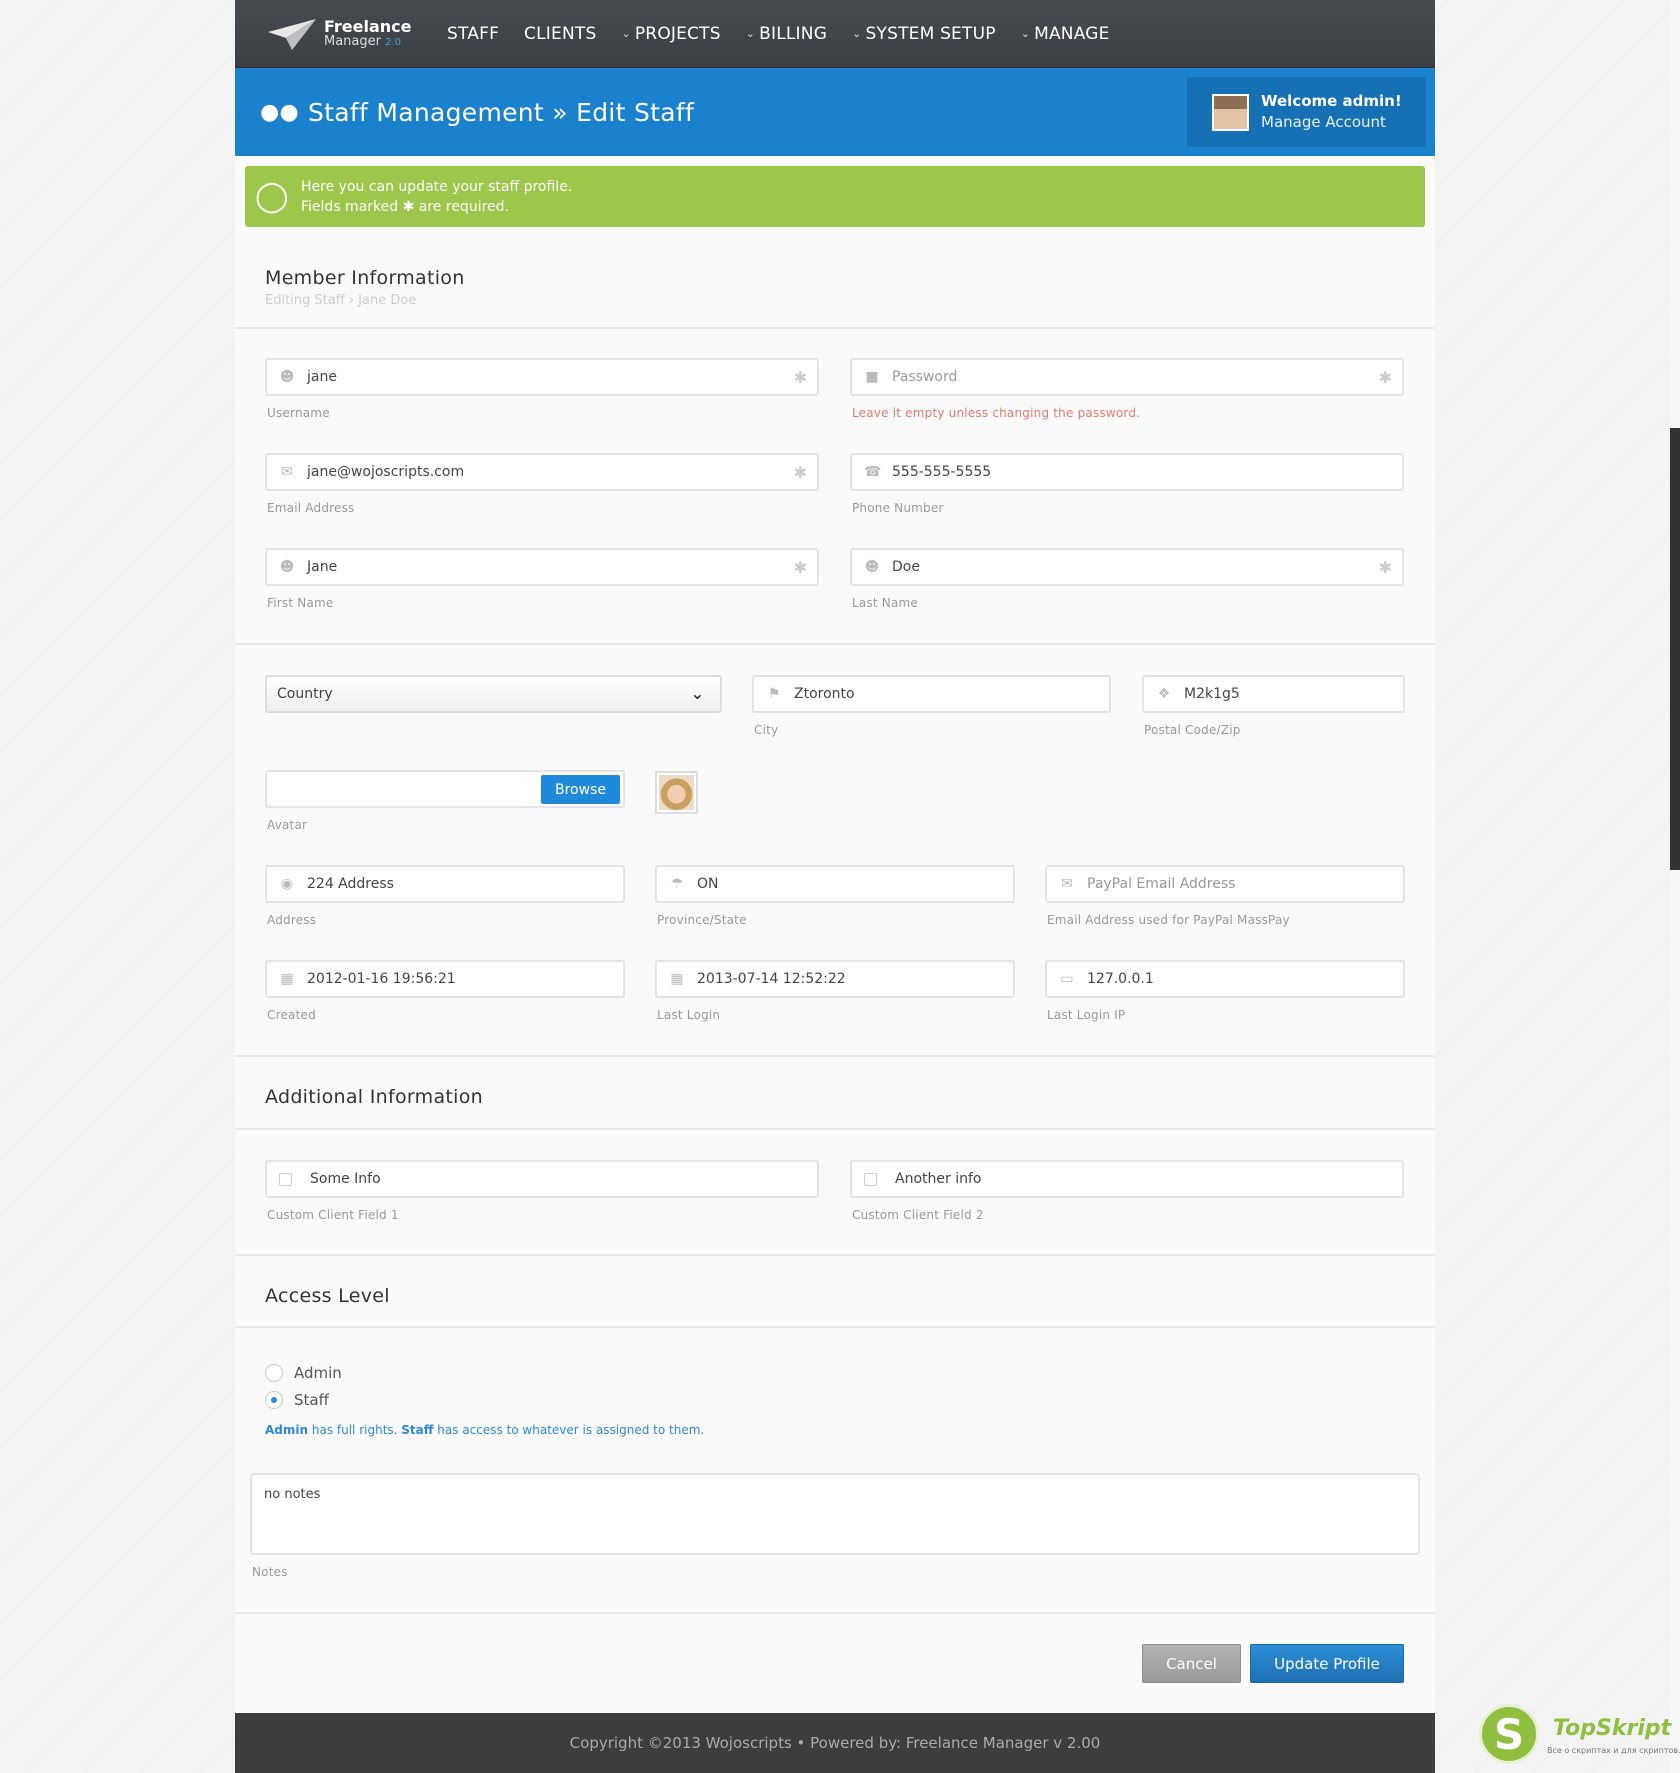 This screenshot has width=1680, height=1773. I want to click on nav-manage: ⌄ MANAGE, so click(1065, 34).